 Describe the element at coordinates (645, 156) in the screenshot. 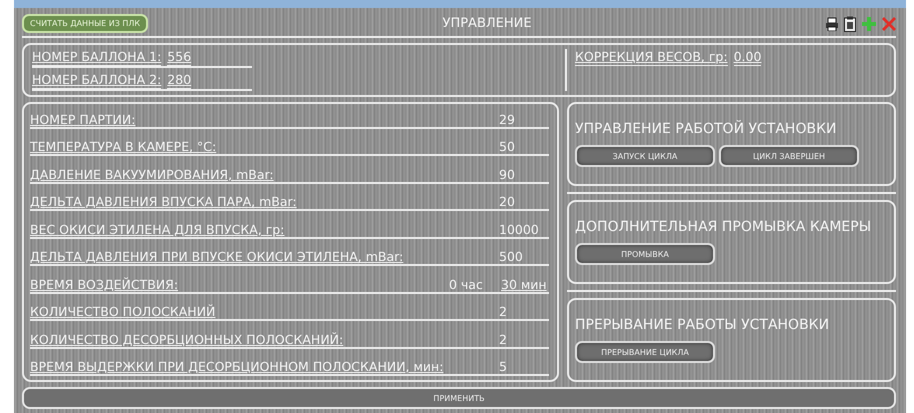

I see `control-button: ЗАПУСК ЦИКЛА` at that location.